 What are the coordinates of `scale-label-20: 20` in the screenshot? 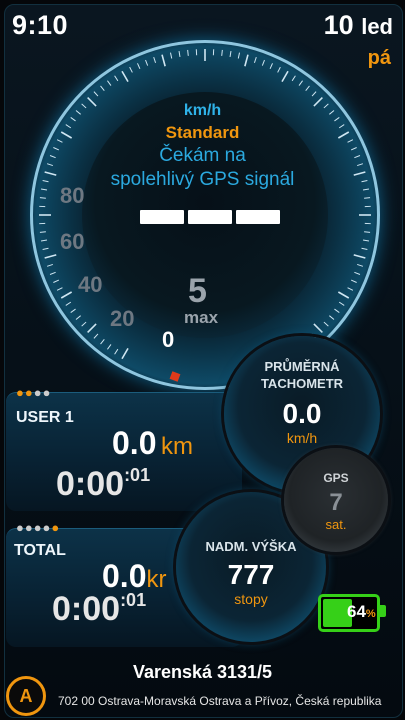 It's located at (122, 318).